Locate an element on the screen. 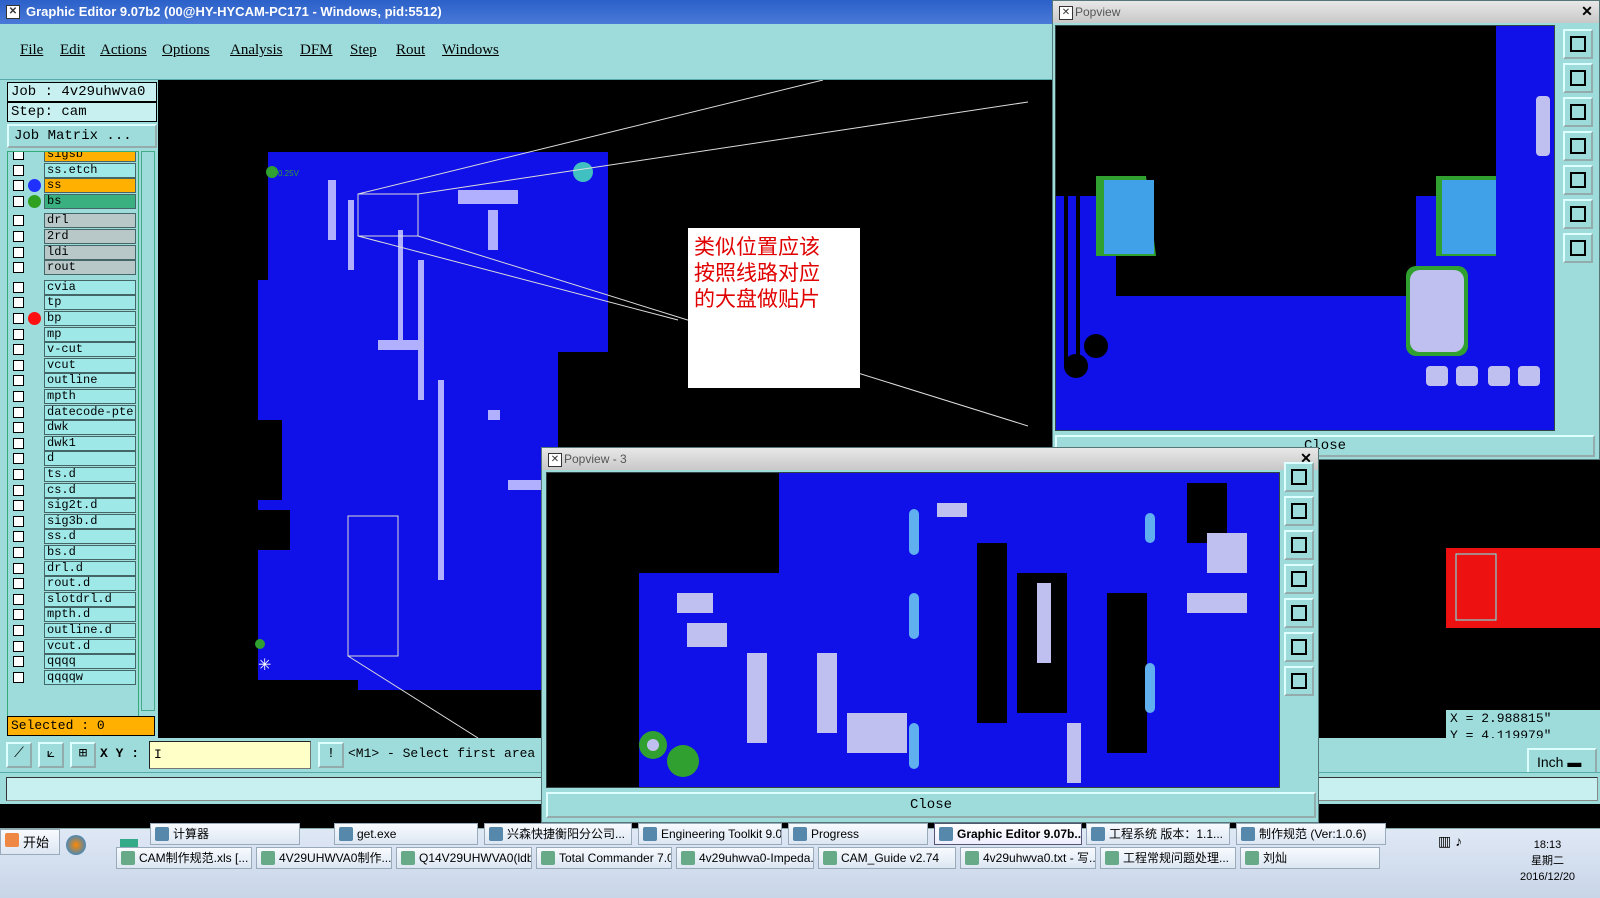  layer-name: ldi is located at coordinates (90, 252).